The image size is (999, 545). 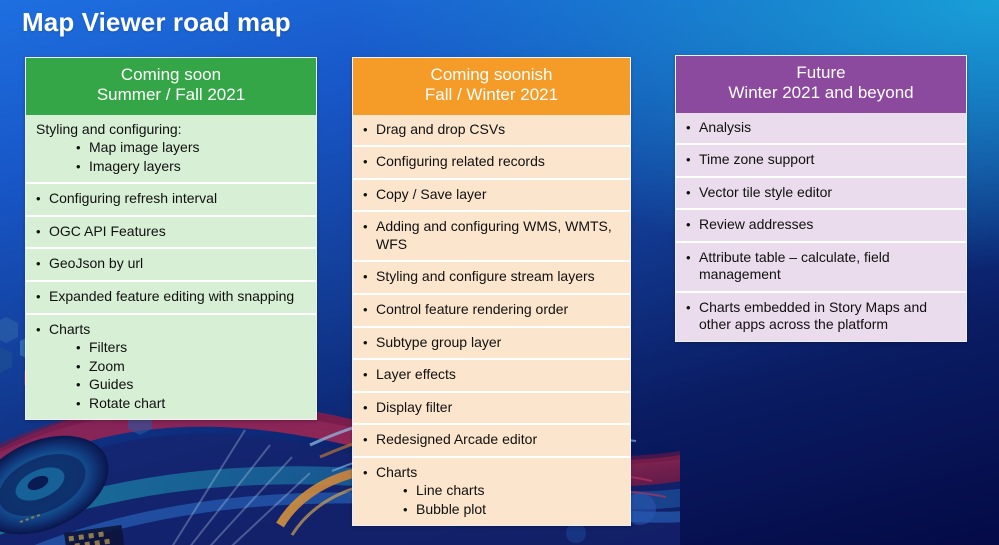 I want to click on roadmap-item-label: Redesigned Arcade editor, so click(x=457, y=439).